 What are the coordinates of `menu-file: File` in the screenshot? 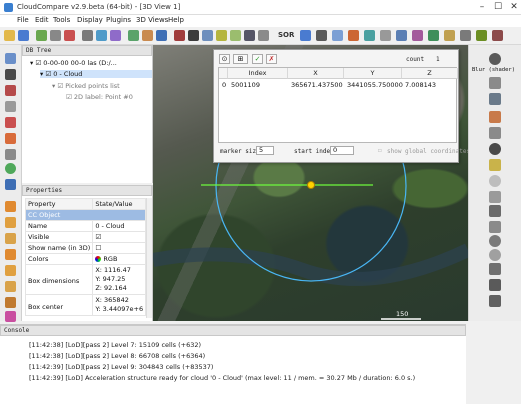 It's located at (23, 20).